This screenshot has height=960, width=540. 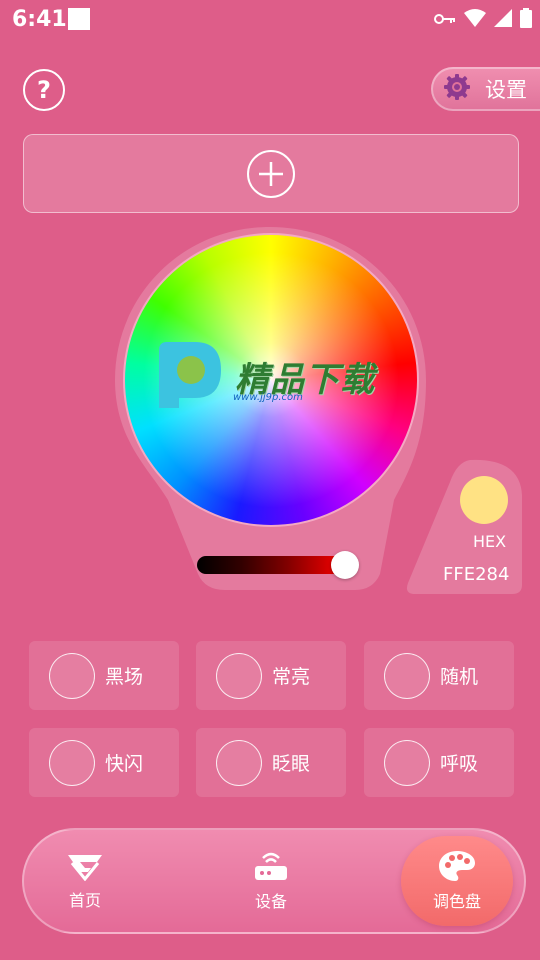 What do you see at coordinates (104, 762) in the screenshot?
I see `mode-button-flash: 快闪` at bounding box center [104, 762].